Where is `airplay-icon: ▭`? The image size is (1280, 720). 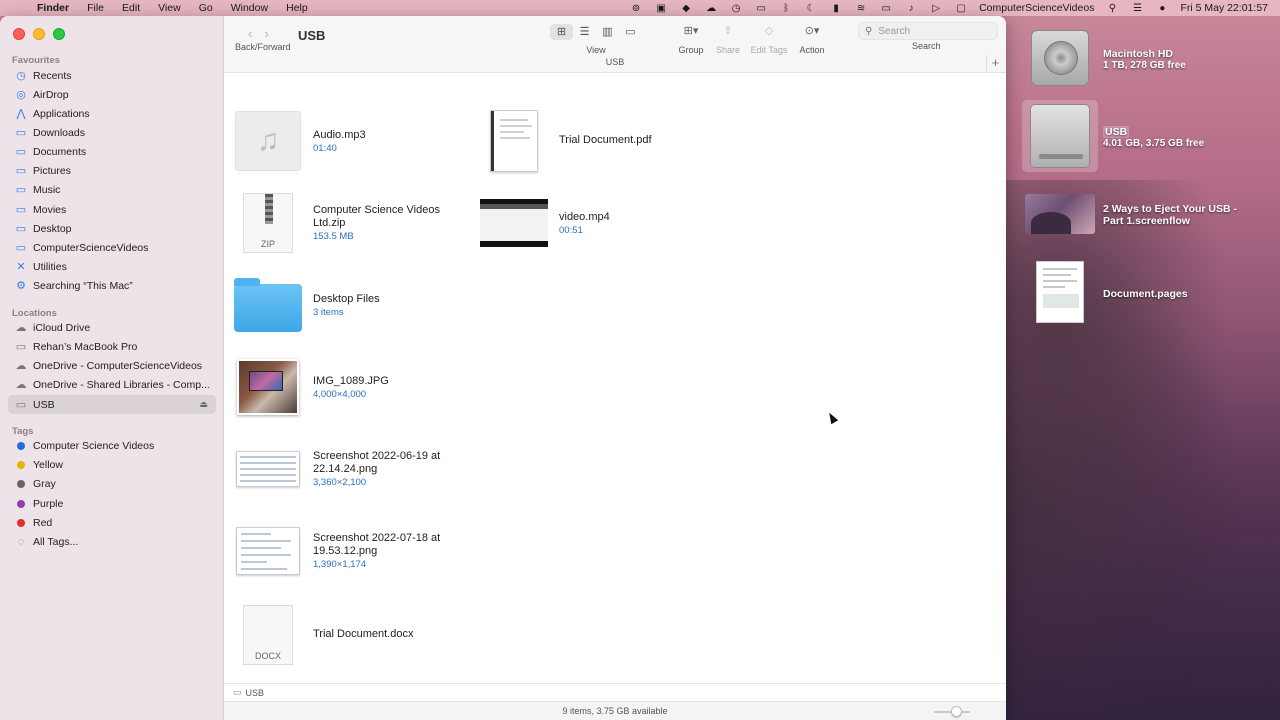
airplay-icon: ▭ is located at coordinates (886, 8).